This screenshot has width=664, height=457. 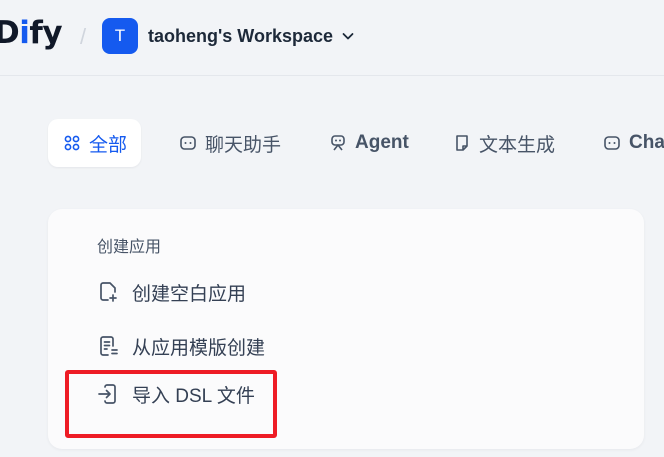 What do you see at coordinates (626, 143) in the screenshot?
I see `tab-chatflow: Chat` at bounding box center [626, 143].